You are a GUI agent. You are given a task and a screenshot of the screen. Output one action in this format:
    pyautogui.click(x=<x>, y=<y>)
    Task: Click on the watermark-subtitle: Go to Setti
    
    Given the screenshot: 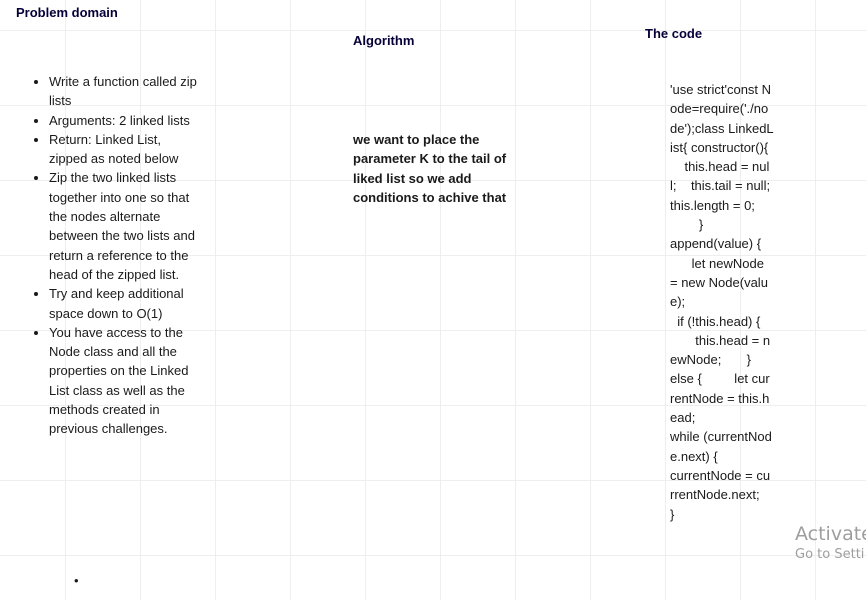 What is the action you would take?
    pyautogui.click(x=830, y=554)
    